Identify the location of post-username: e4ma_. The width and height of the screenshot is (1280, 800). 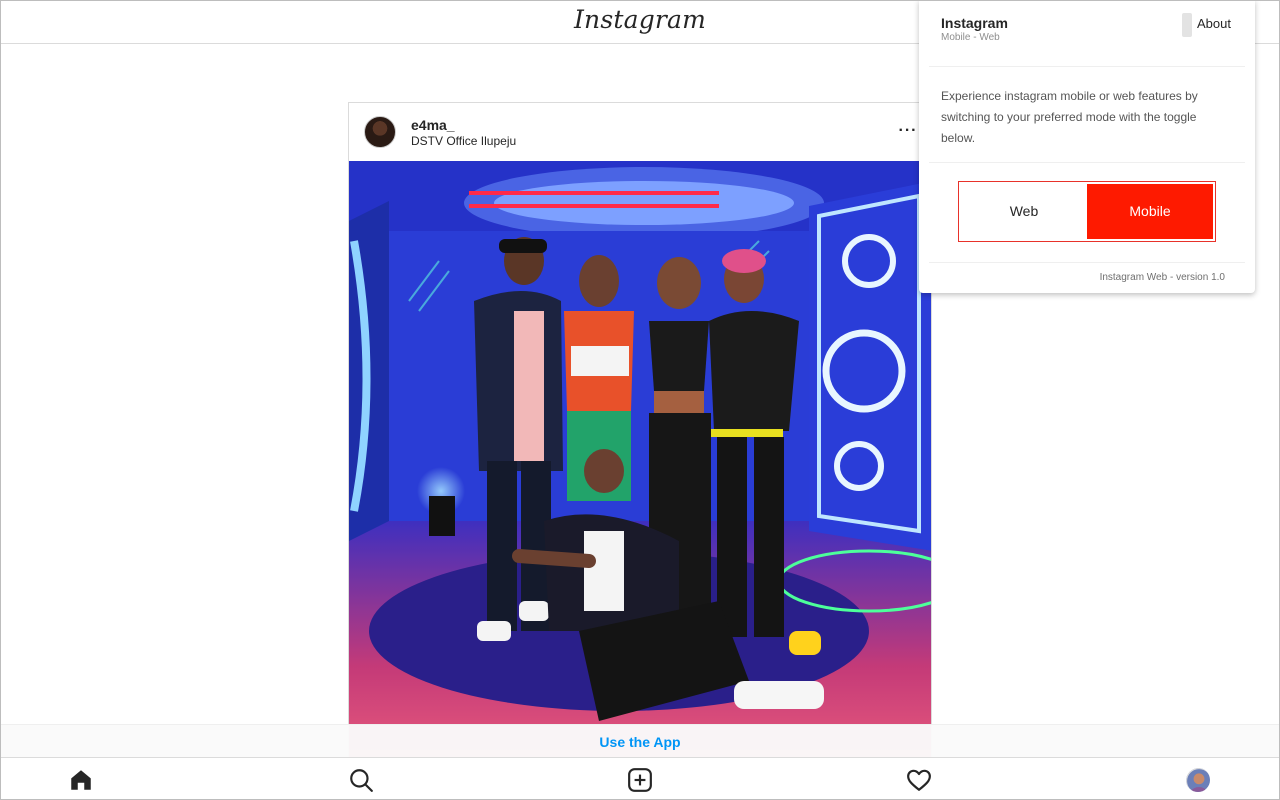
(433, 125).